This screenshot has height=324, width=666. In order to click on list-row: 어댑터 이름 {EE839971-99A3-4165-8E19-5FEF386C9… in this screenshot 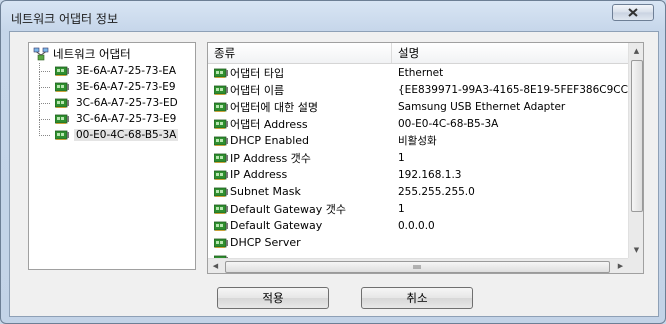, I will do `click(425, 89)`.